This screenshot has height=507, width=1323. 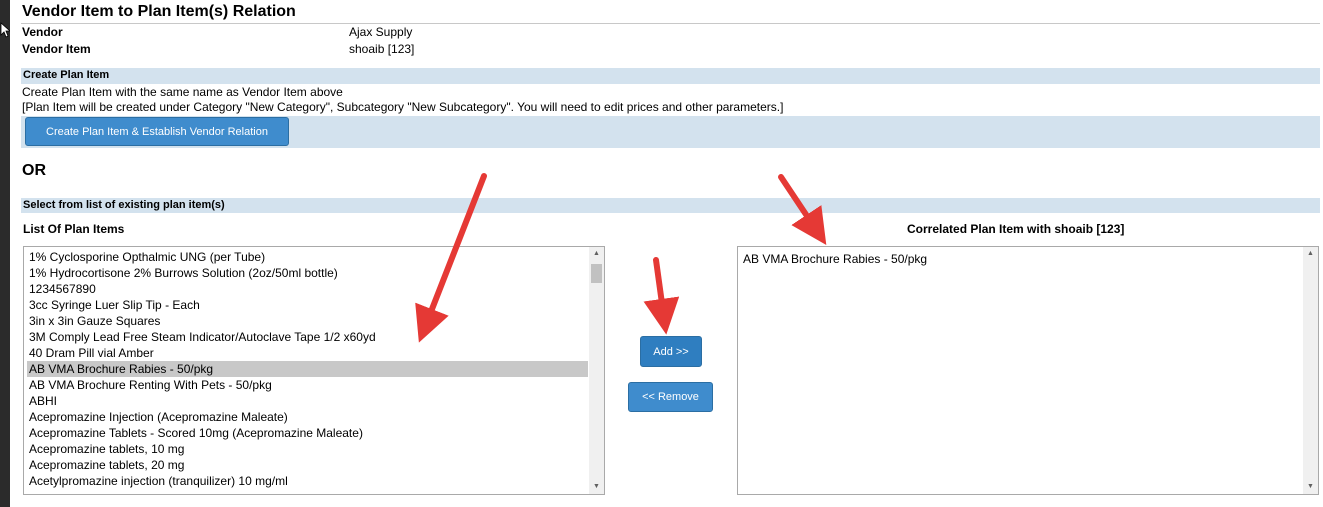 What do you see at coordinates (307, 401) in the screenshot?
I see `plan-item-option: ABHI` at bounding box center [307, 401].